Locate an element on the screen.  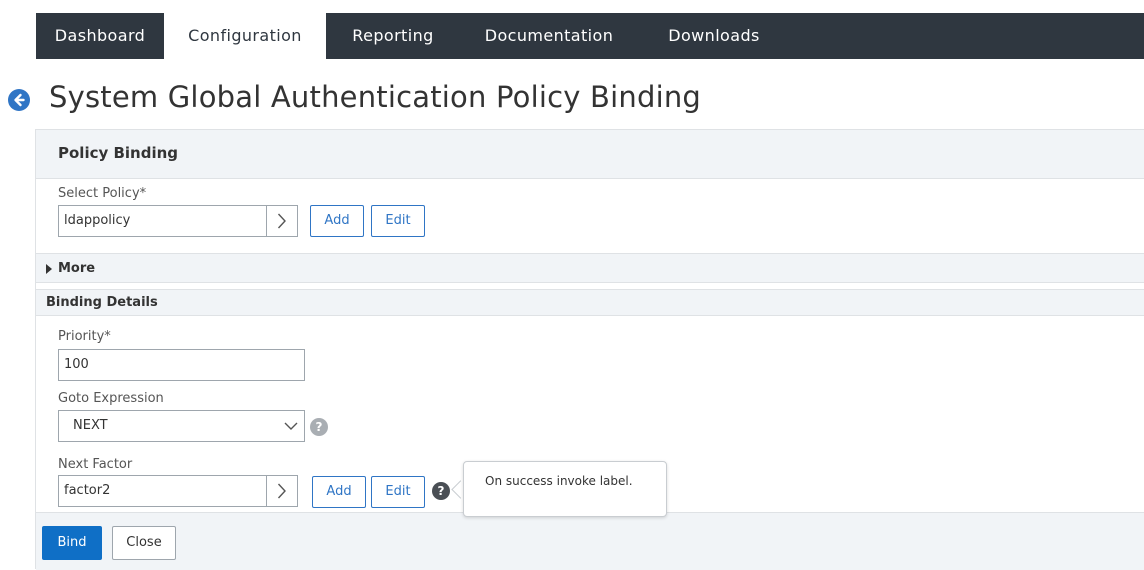
goto-expression-value: NEXT is located at coordinates (90, 425).